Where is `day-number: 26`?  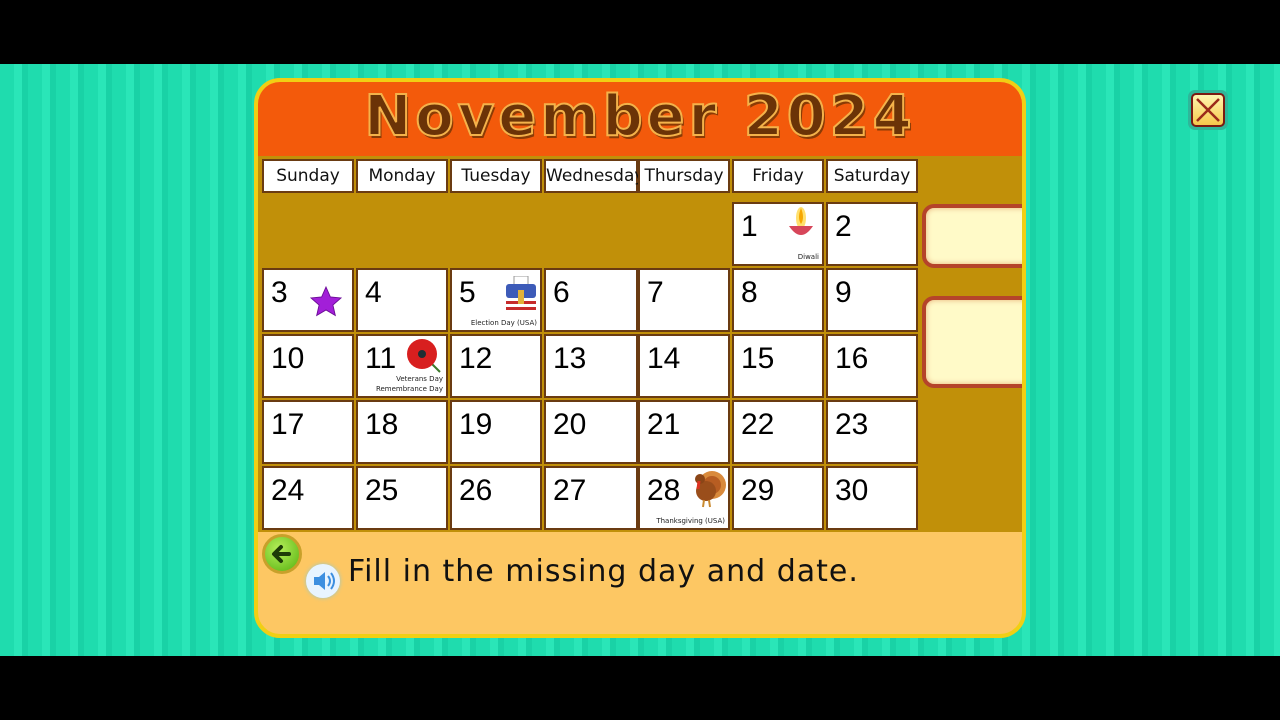
day-number: 26 is located at coordinates (476, 490).